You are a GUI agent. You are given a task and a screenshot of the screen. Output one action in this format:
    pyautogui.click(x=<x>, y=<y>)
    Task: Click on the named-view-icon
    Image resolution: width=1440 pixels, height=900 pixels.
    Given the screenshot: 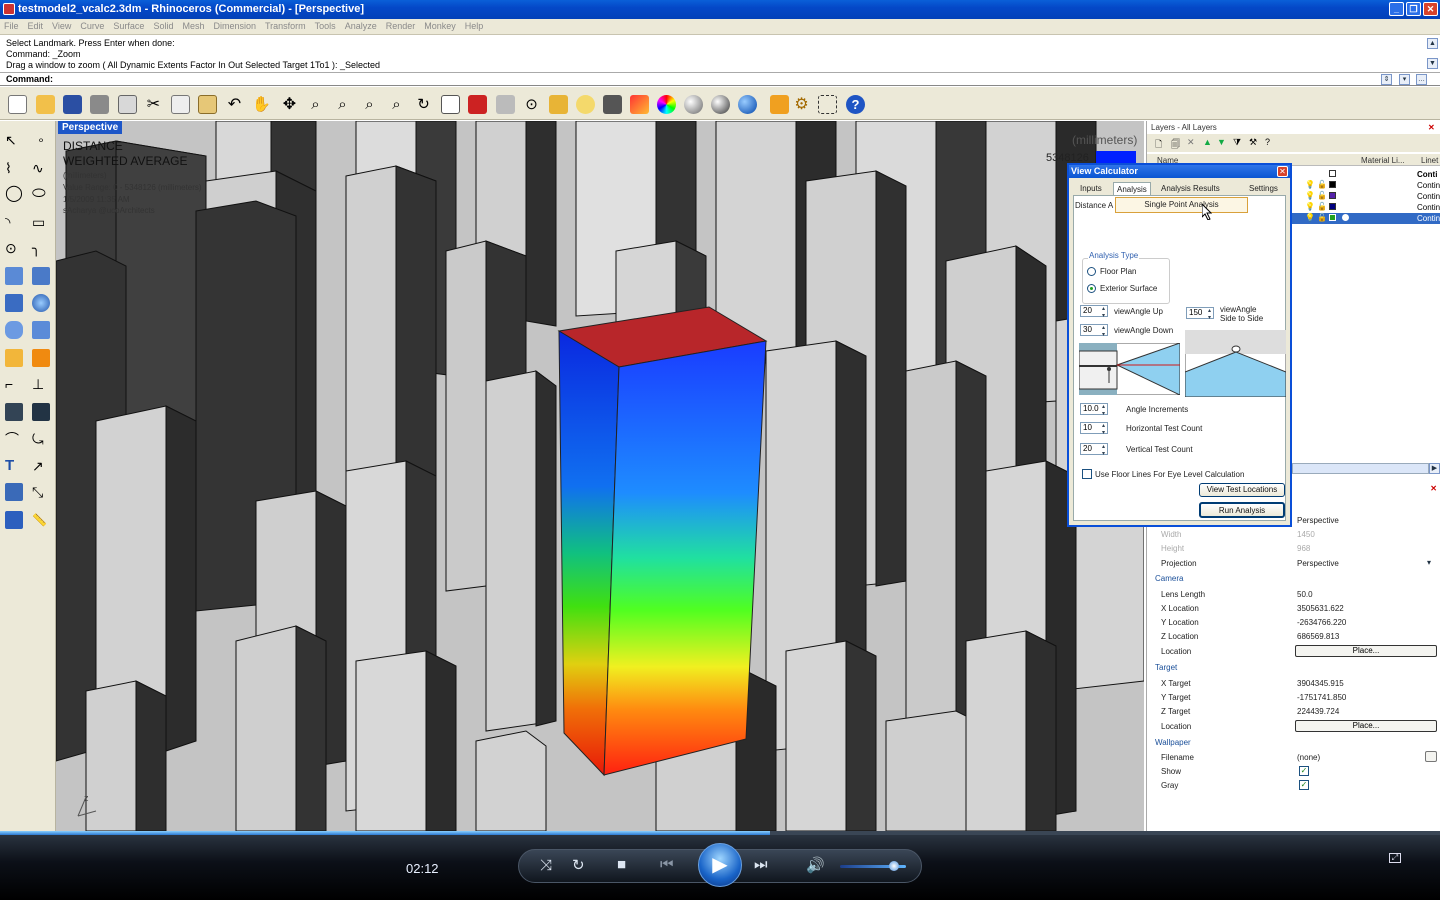 What is the action you would take?
    pyautogui.click(x=477, y=104)
    